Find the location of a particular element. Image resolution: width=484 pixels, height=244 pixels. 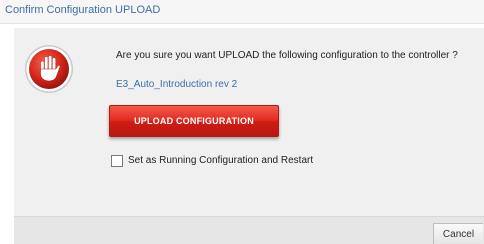

running-config-restart-checkbox is located at coordinates (117, 161).